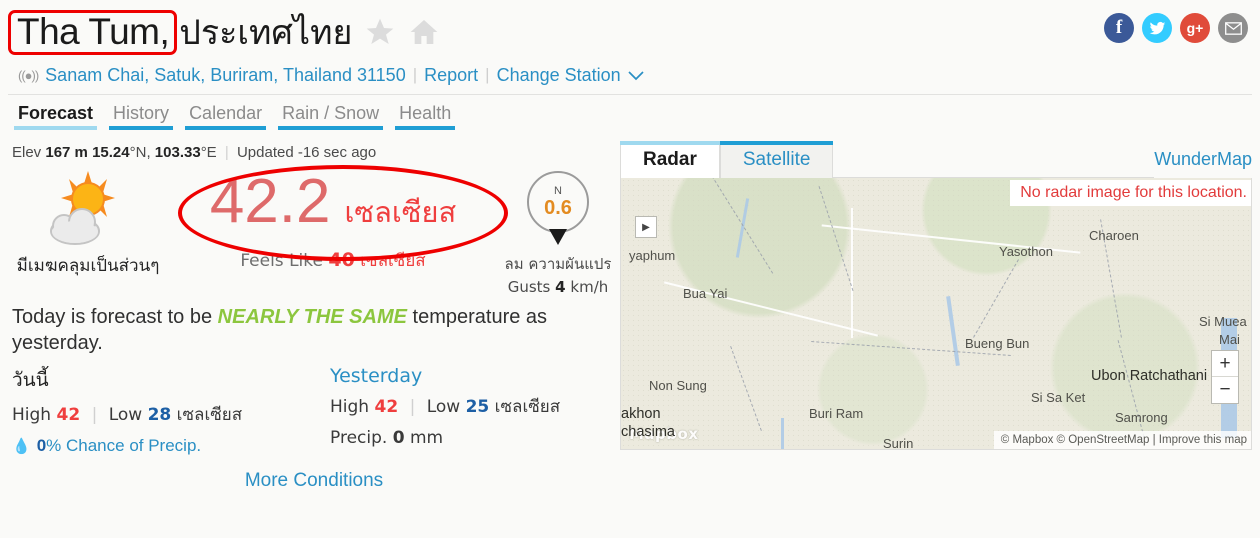 The height and width of the screenshot is (538, 1260). Describe the element at coordinates (66, 152) in the screenshot. I see `elevation-value: 167 m` at that location.